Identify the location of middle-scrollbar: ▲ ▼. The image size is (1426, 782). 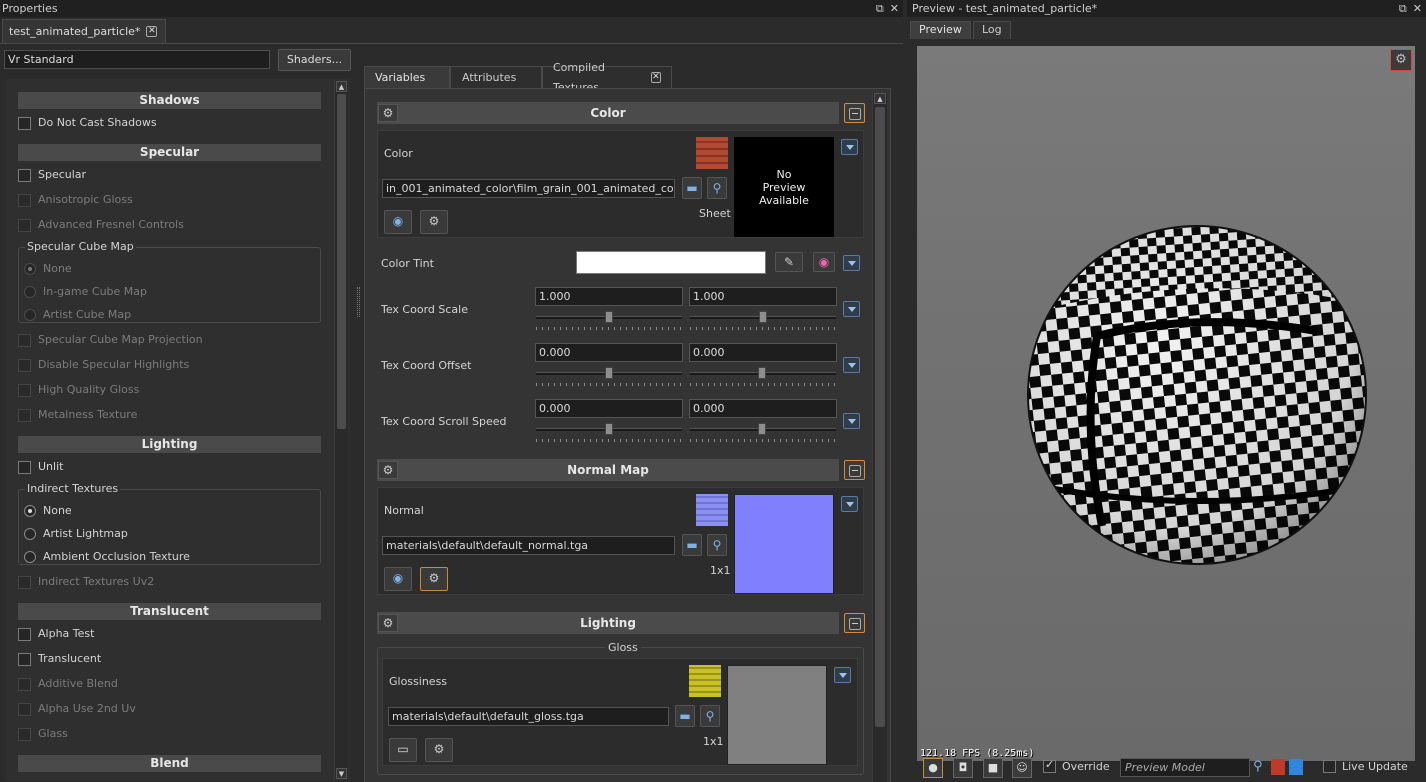
(879, 437).